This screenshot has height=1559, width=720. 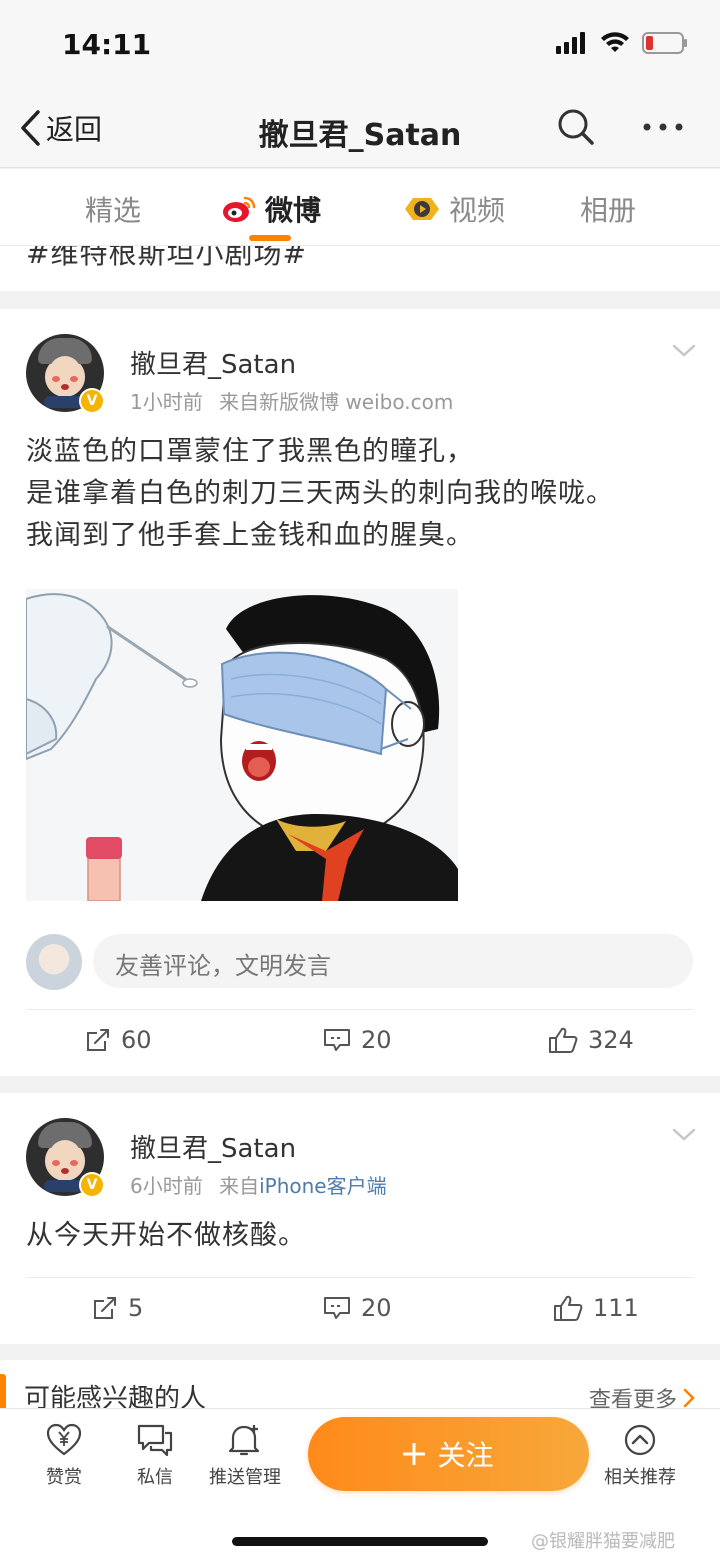 I want to click on tab-weibo: 微博, so click(x=271, y=209).